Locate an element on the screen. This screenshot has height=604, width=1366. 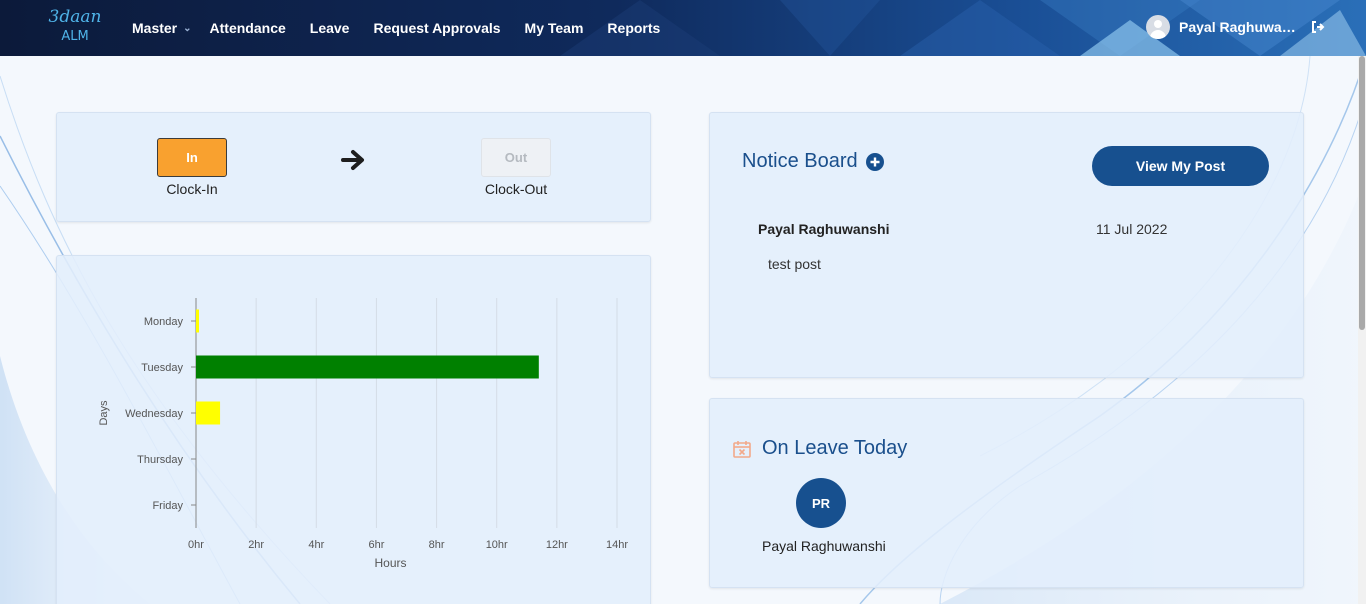
scrollbar-thumb is located at coordinates (1362, 193).